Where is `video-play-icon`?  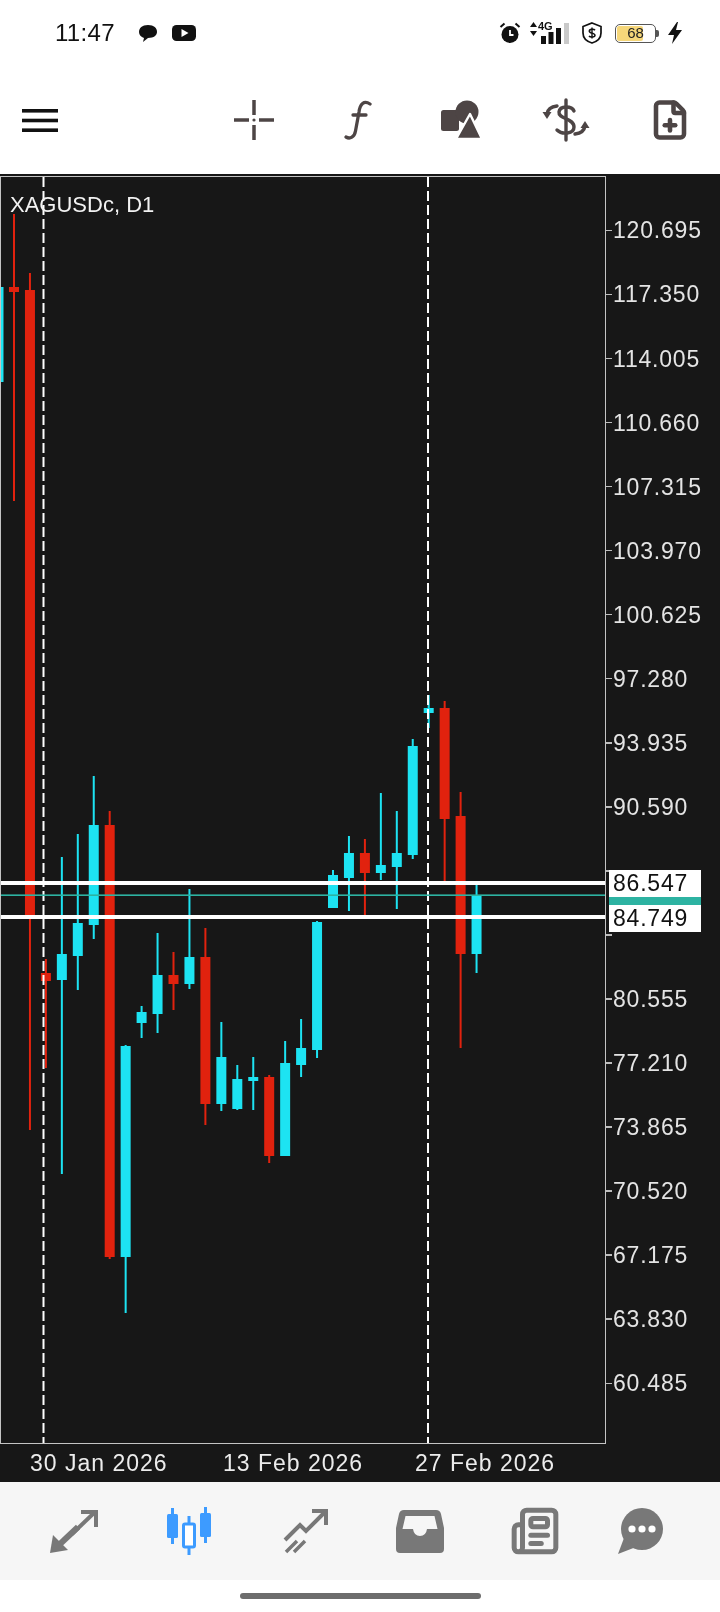 video-play-icon is located at coordinates (183, 33).